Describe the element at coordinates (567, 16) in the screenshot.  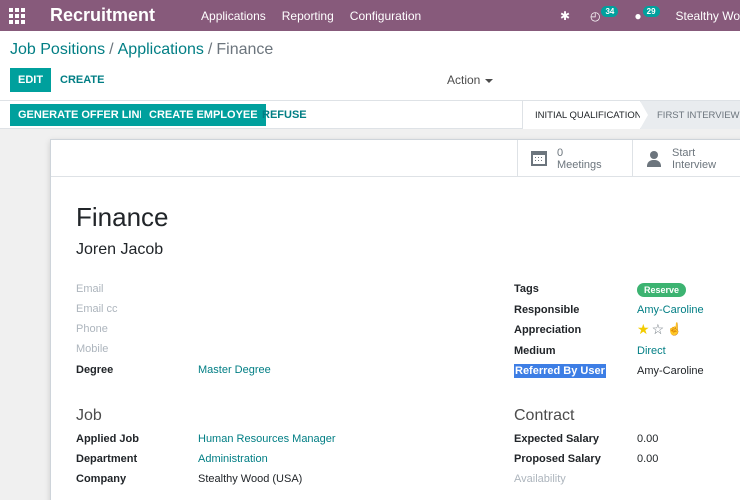
I see `debug-bug-icon: ✱` at that location.